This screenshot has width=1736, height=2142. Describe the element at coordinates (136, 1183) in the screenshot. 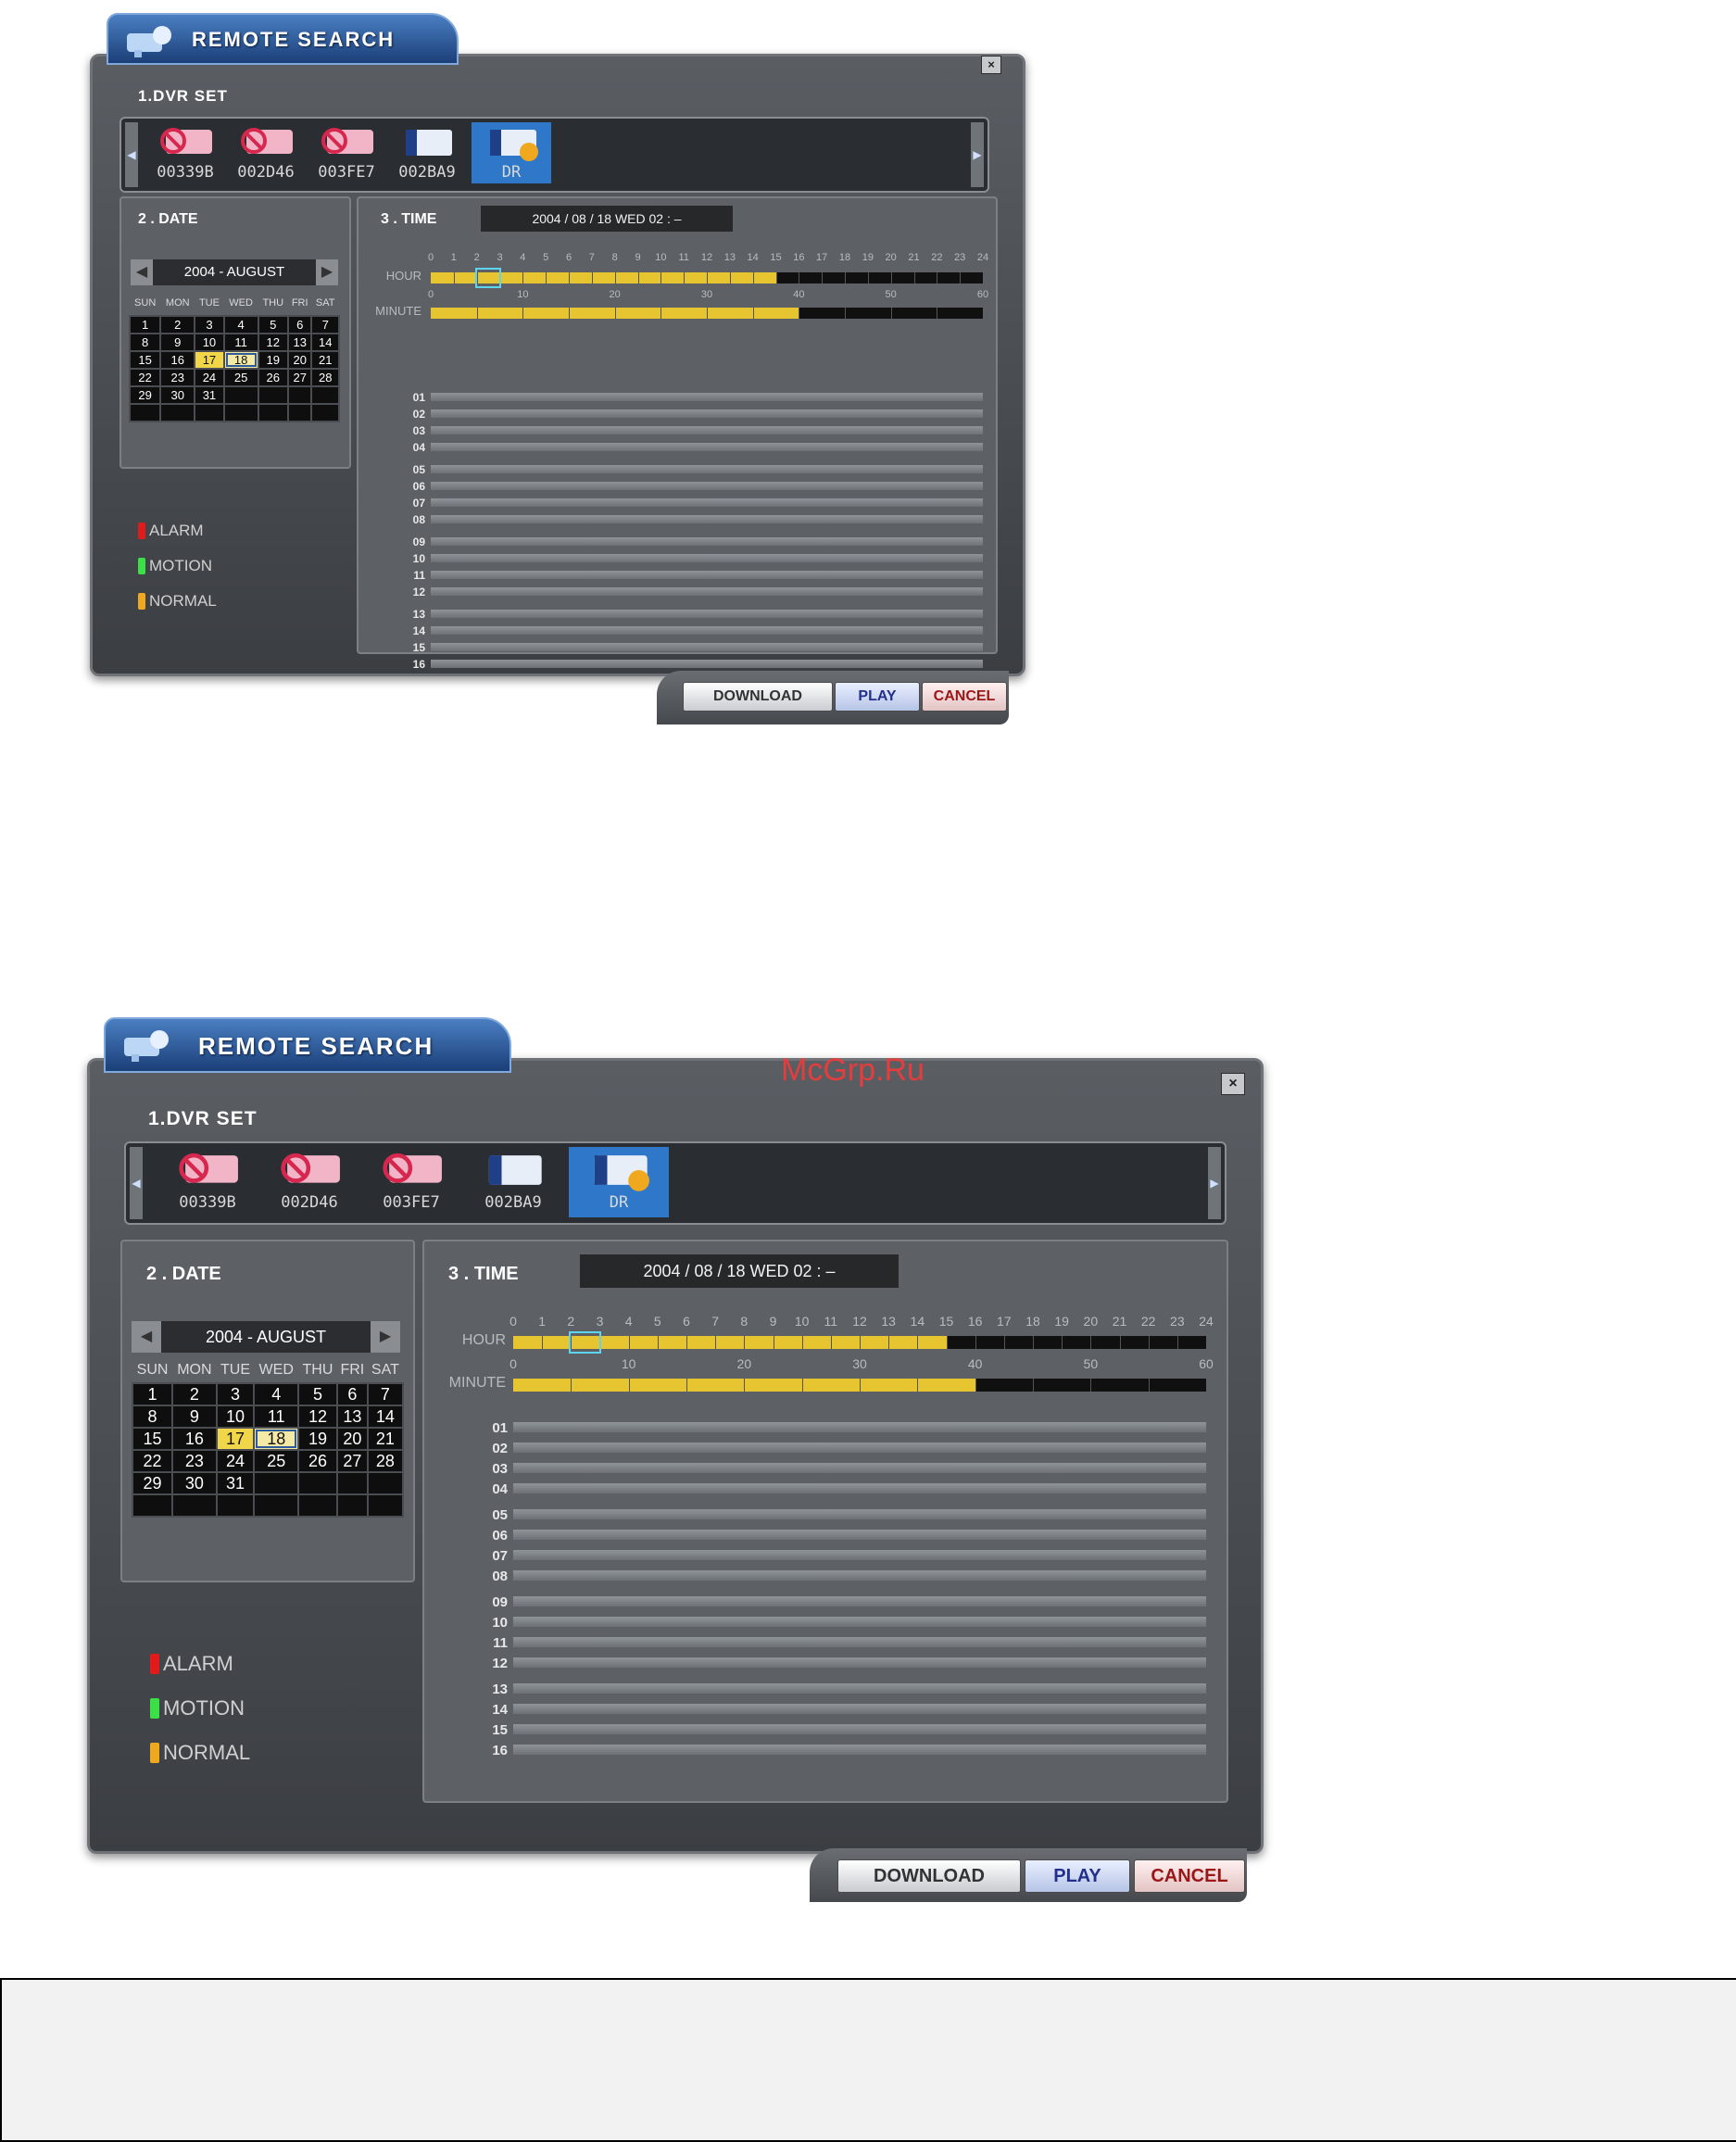

I see `chevron-left-icon: ◀` at that location.